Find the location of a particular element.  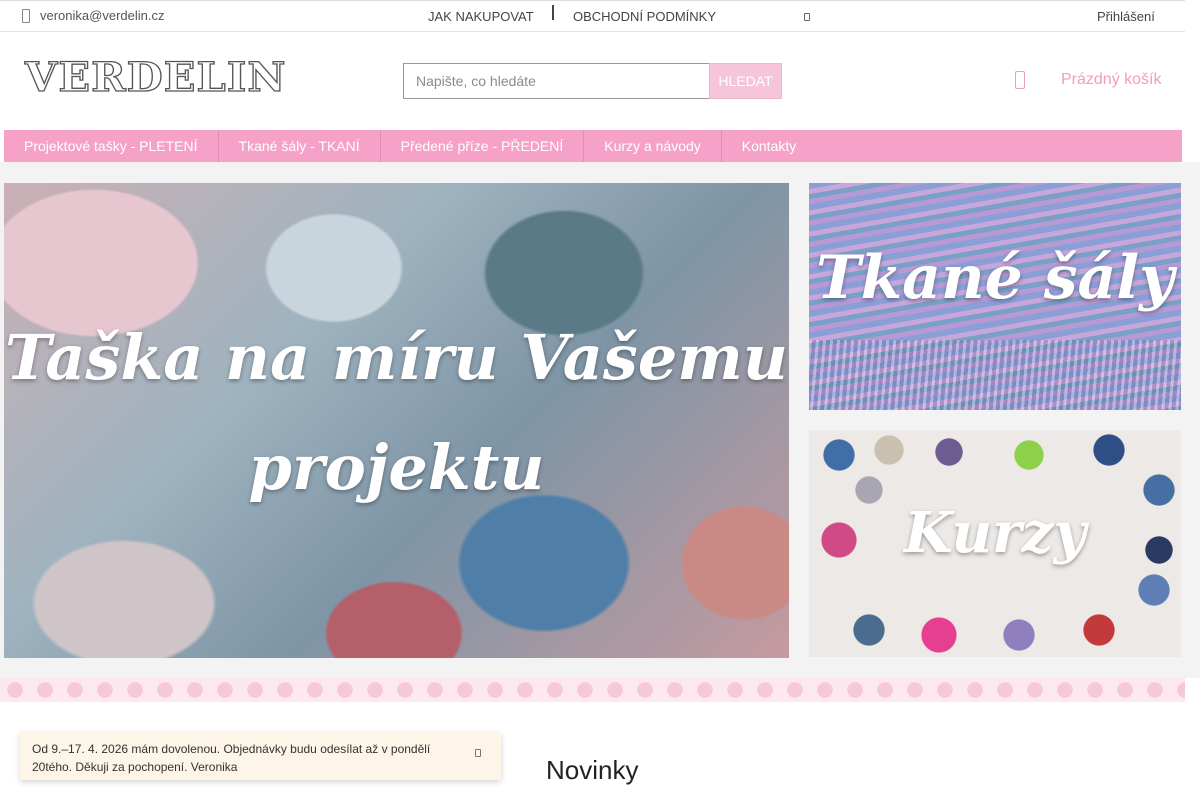

logo: VERDELIN is located at coordinates (155, 77).